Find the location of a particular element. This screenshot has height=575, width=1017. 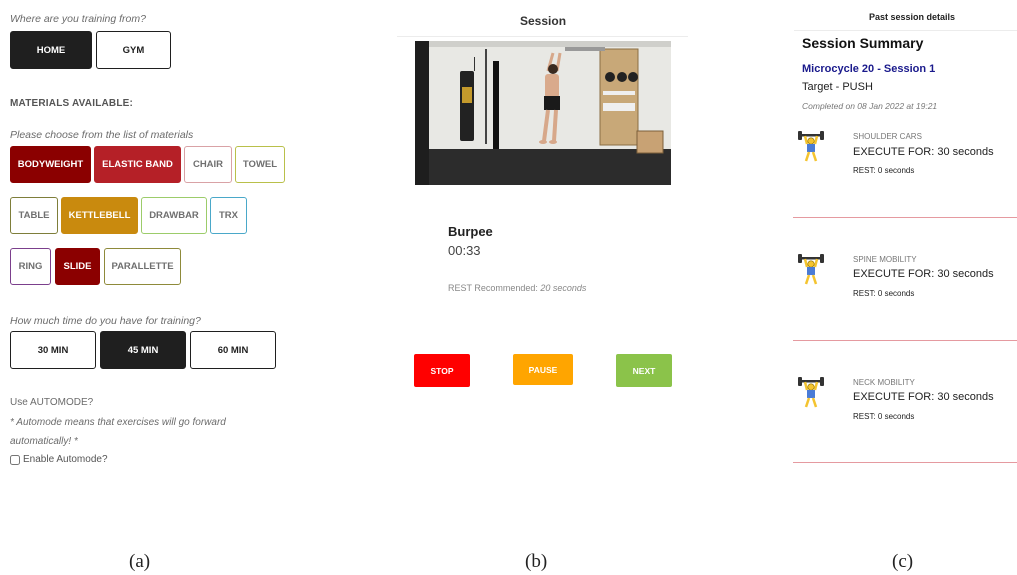

material-button-elastic-band: ELASTIC BAND is located at coordinates (137, 164).